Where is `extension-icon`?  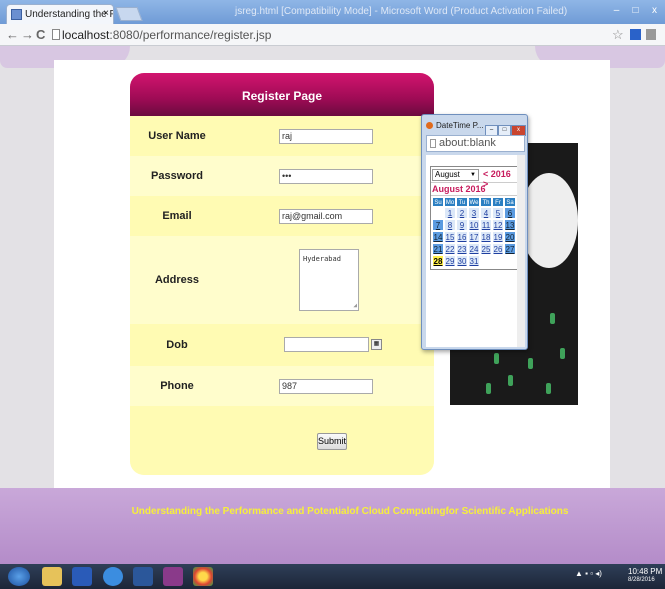
extension-icon is located at coordinates (635, 34).